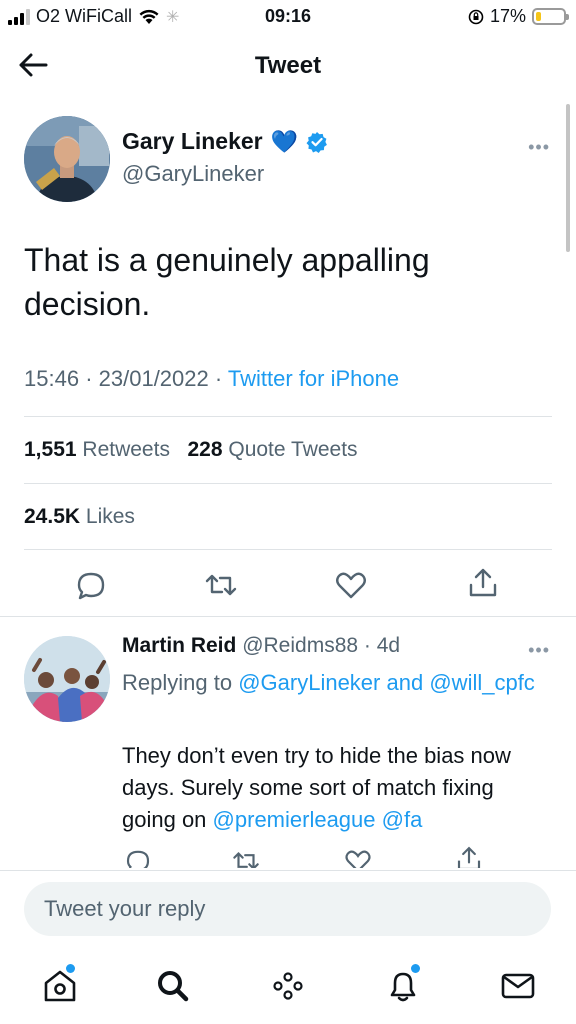  What do you see at coordinates (204, 449) in the screenshot?
I see `quote-tweets-count: 228` at bounding box center [204, 449].